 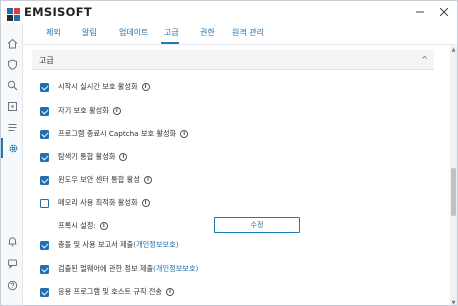 What do you see at coordinates (58, 12) in the screenshot?
I see `brand-name: EMSISOFT` at bounding box center [58, 12].